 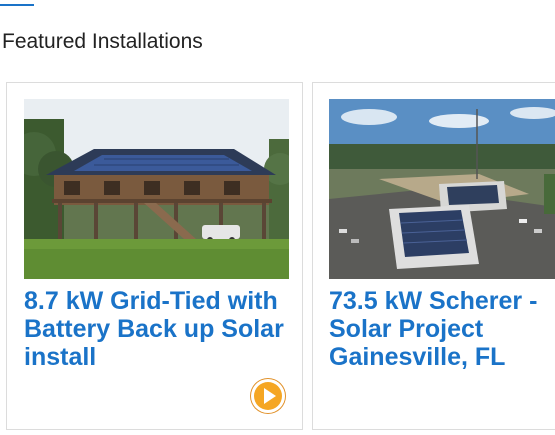 What do you see at coordinates (268, 396) in the screenshot?
I see `play-arrow-icon` at bounding box center [268, 396].